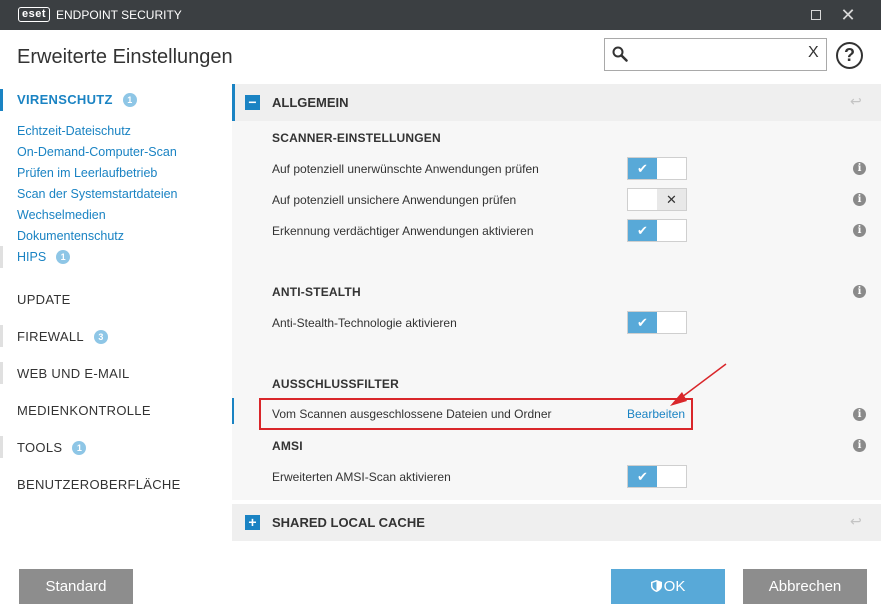 This screenshot has width=881, height=614. Describe the element at coordinates (671, 199) in the screenshot. I see `cross-icon: ✕` at that location.